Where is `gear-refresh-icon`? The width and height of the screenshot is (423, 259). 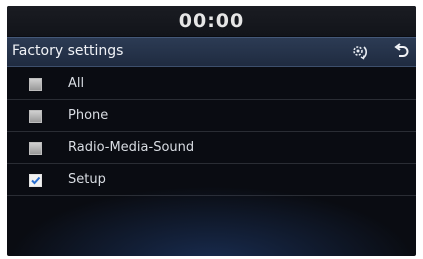 gear-refresh-icon is located at coordinates (360, 52).